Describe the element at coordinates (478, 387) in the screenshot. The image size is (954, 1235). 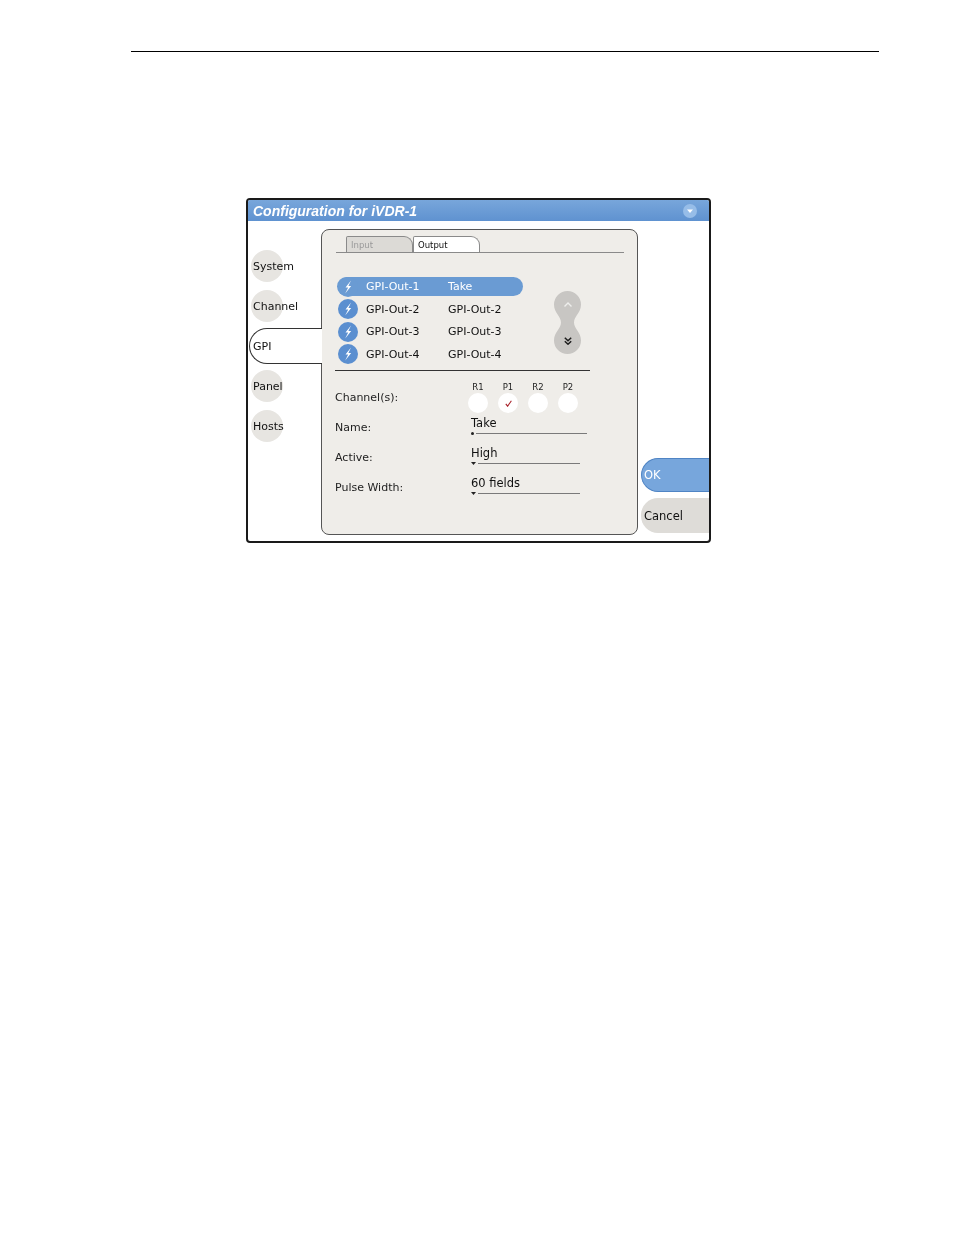
I see `checkbox-label: R1` at that location.